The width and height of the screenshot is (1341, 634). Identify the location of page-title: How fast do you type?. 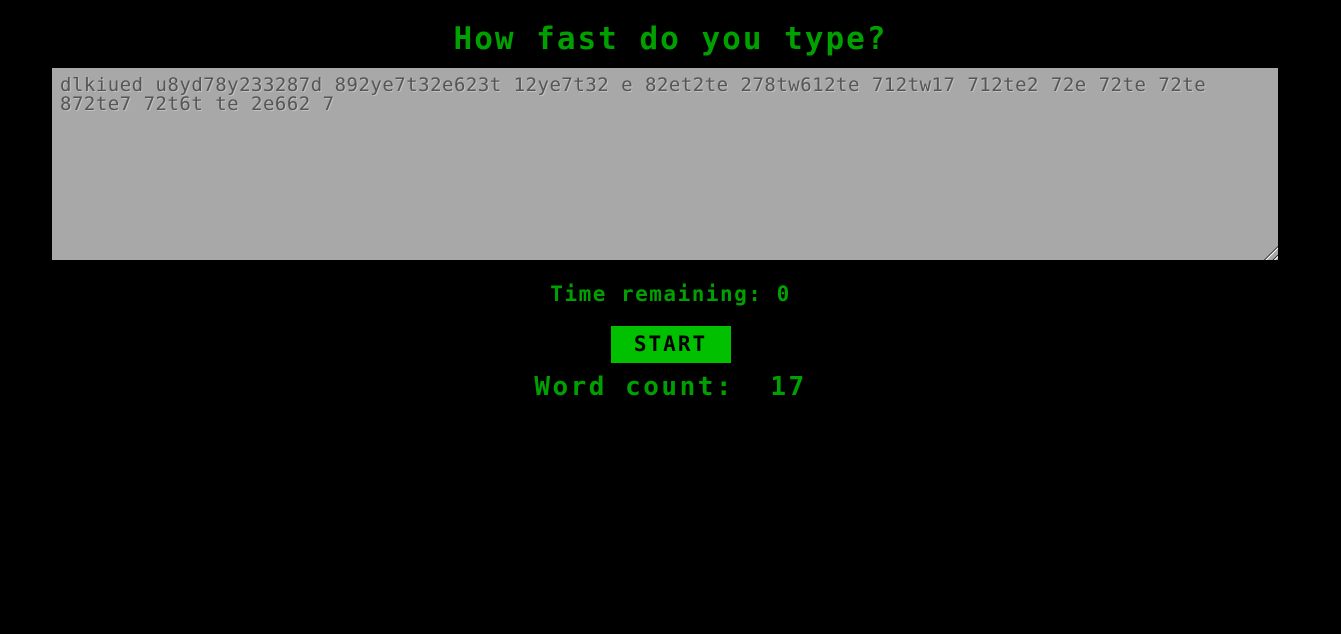
(670, 39).